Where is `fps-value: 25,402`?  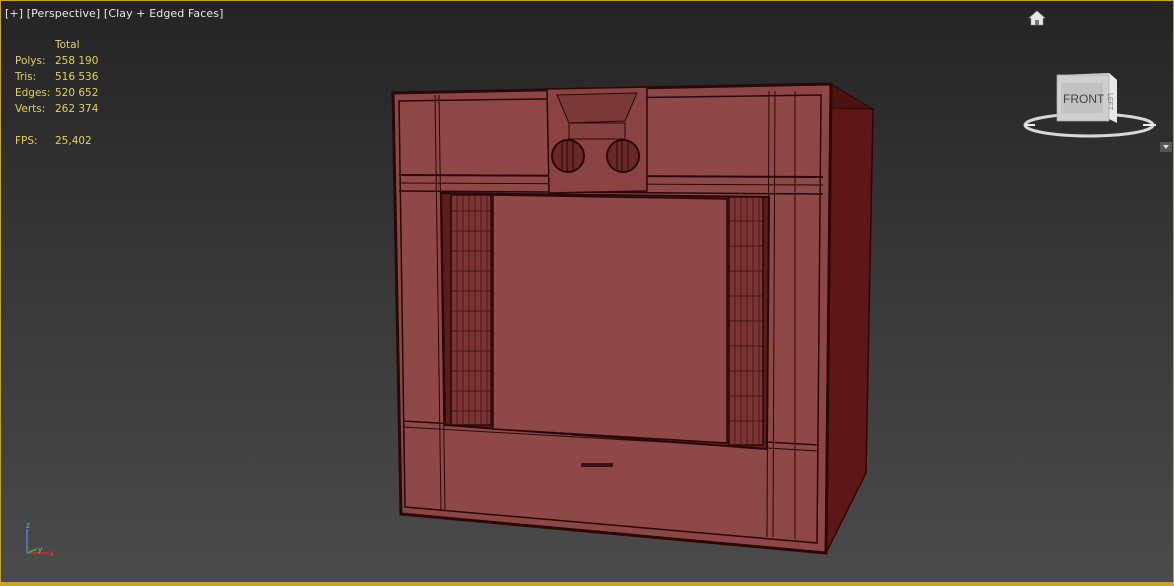
fps-value: 25,402 is located at coordinates (73, 141).